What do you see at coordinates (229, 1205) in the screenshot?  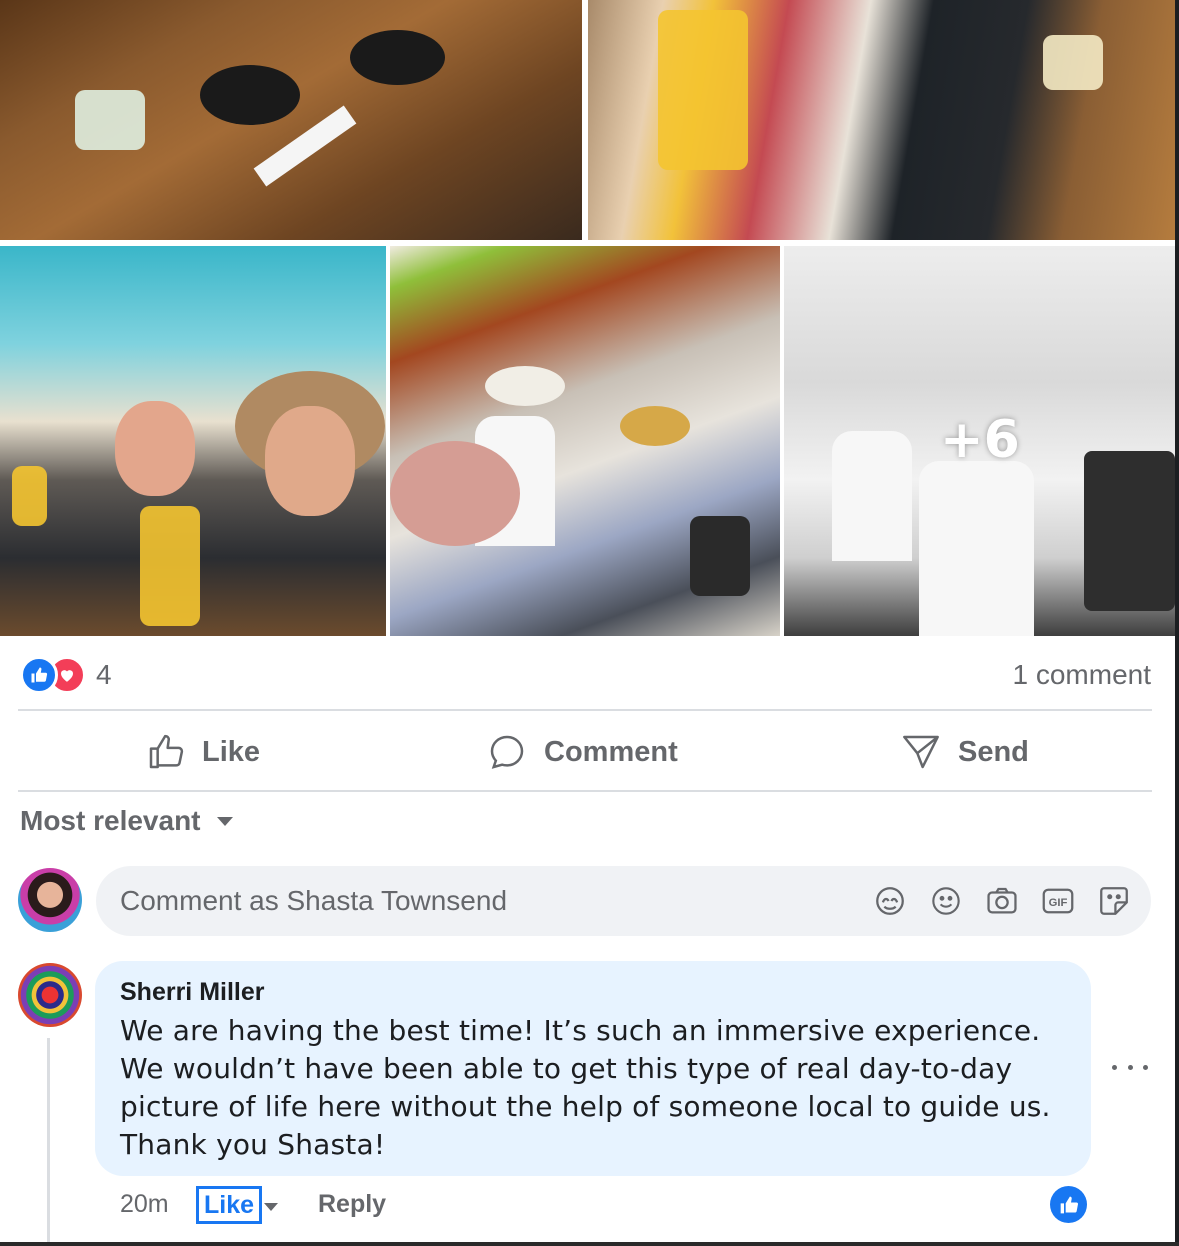 I see `comment-like-button: Like` at bounding box center [229, 1205].